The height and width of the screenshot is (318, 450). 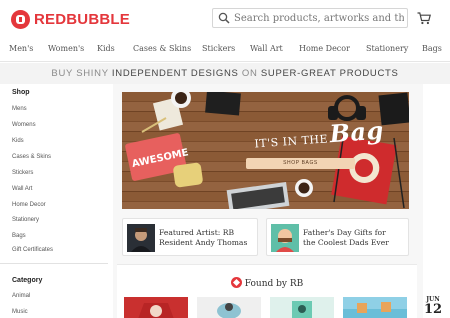 What do you see at coordinates (20, 19) in the screenshot?
I see `redbubble-logo-icon` at bounding box center [20, 19].